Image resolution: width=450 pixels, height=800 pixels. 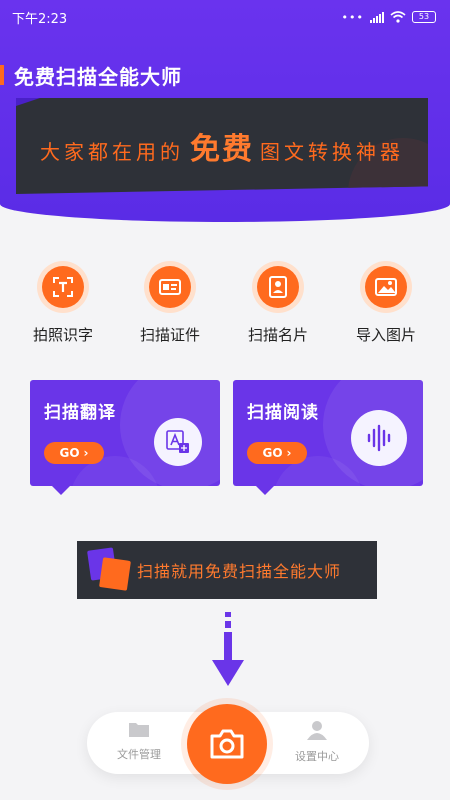 What do you see at coordinates (278, 287) in the screenshot?
I see `business-card-icon` at bounding box center [278, 287].